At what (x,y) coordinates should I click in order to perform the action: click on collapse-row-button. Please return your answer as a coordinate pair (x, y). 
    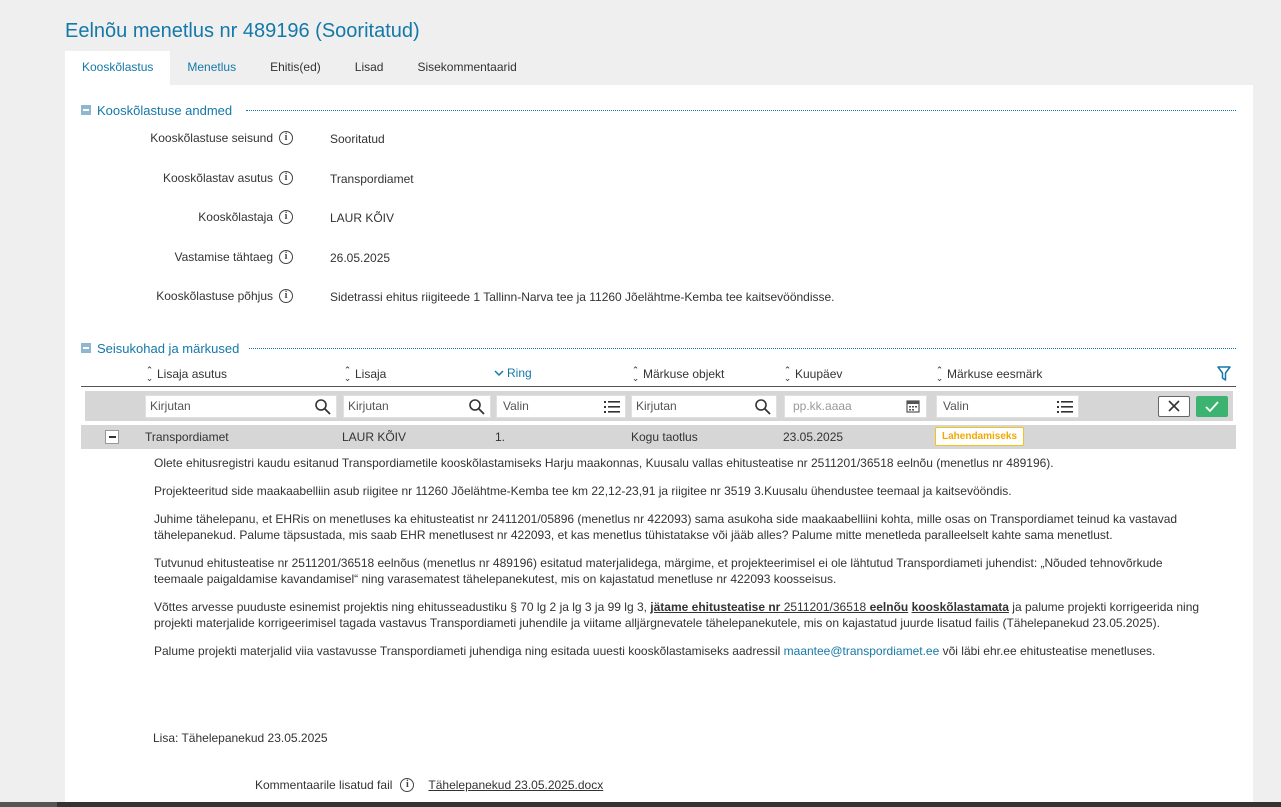
    Looking at the image, I should click on (112, 437).